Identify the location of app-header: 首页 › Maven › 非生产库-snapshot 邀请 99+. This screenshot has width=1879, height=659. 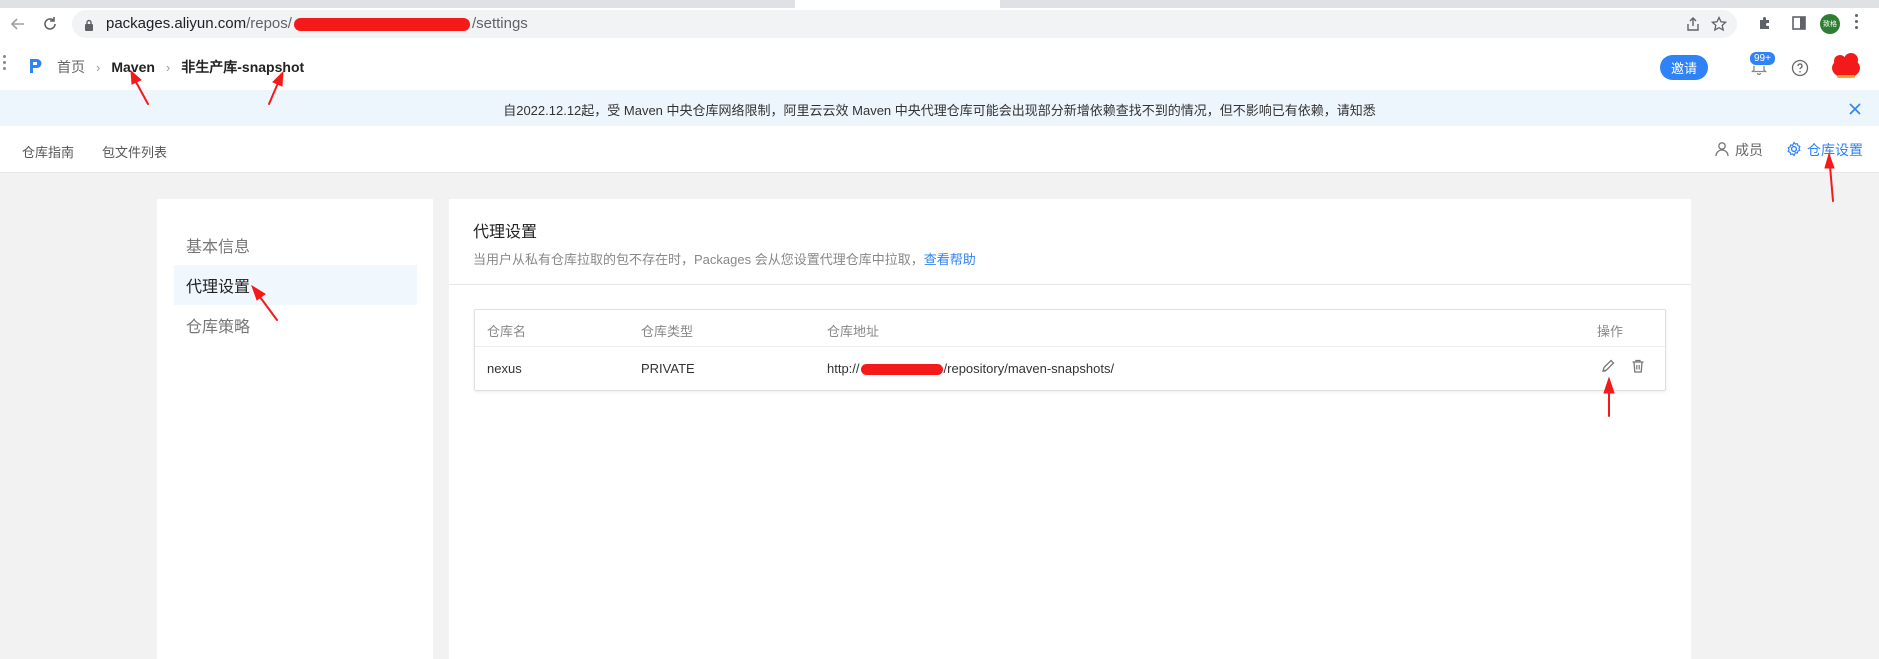
(939, 65).